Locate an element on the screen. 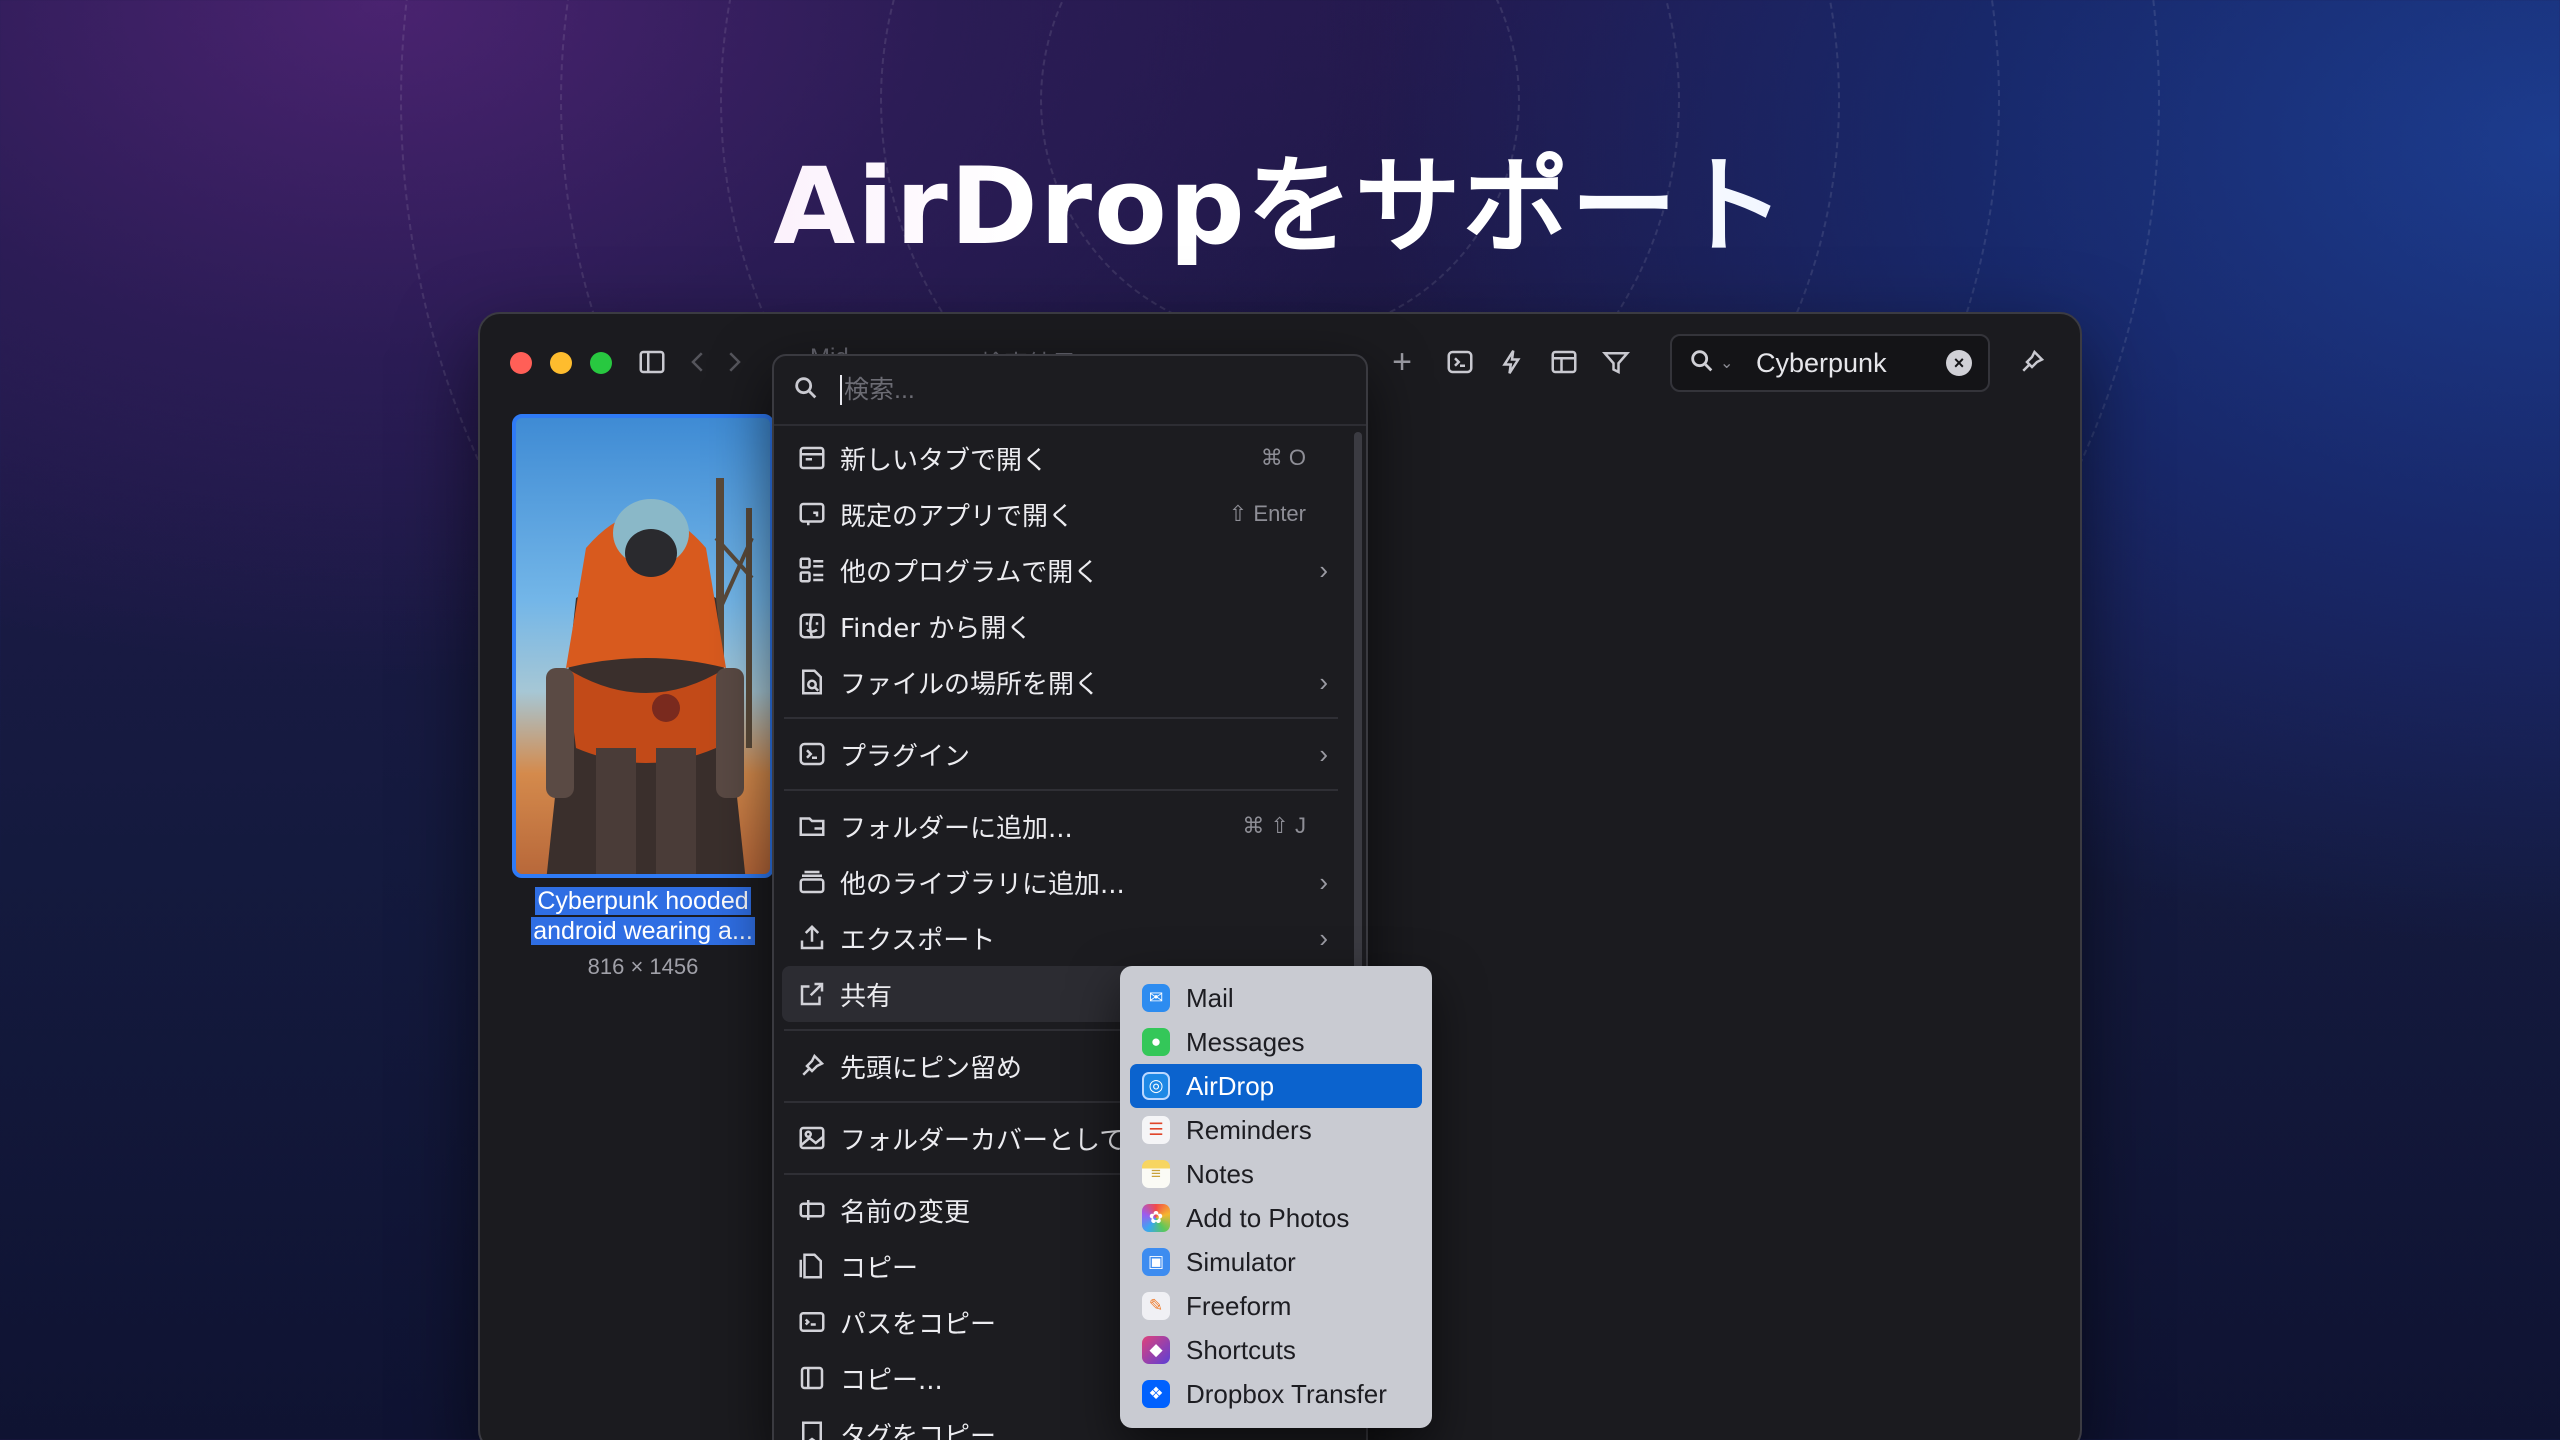 This screenshot has height=1440, width=2560. airdrop-icon: ◎ is located at coordinates (1156, 1086).